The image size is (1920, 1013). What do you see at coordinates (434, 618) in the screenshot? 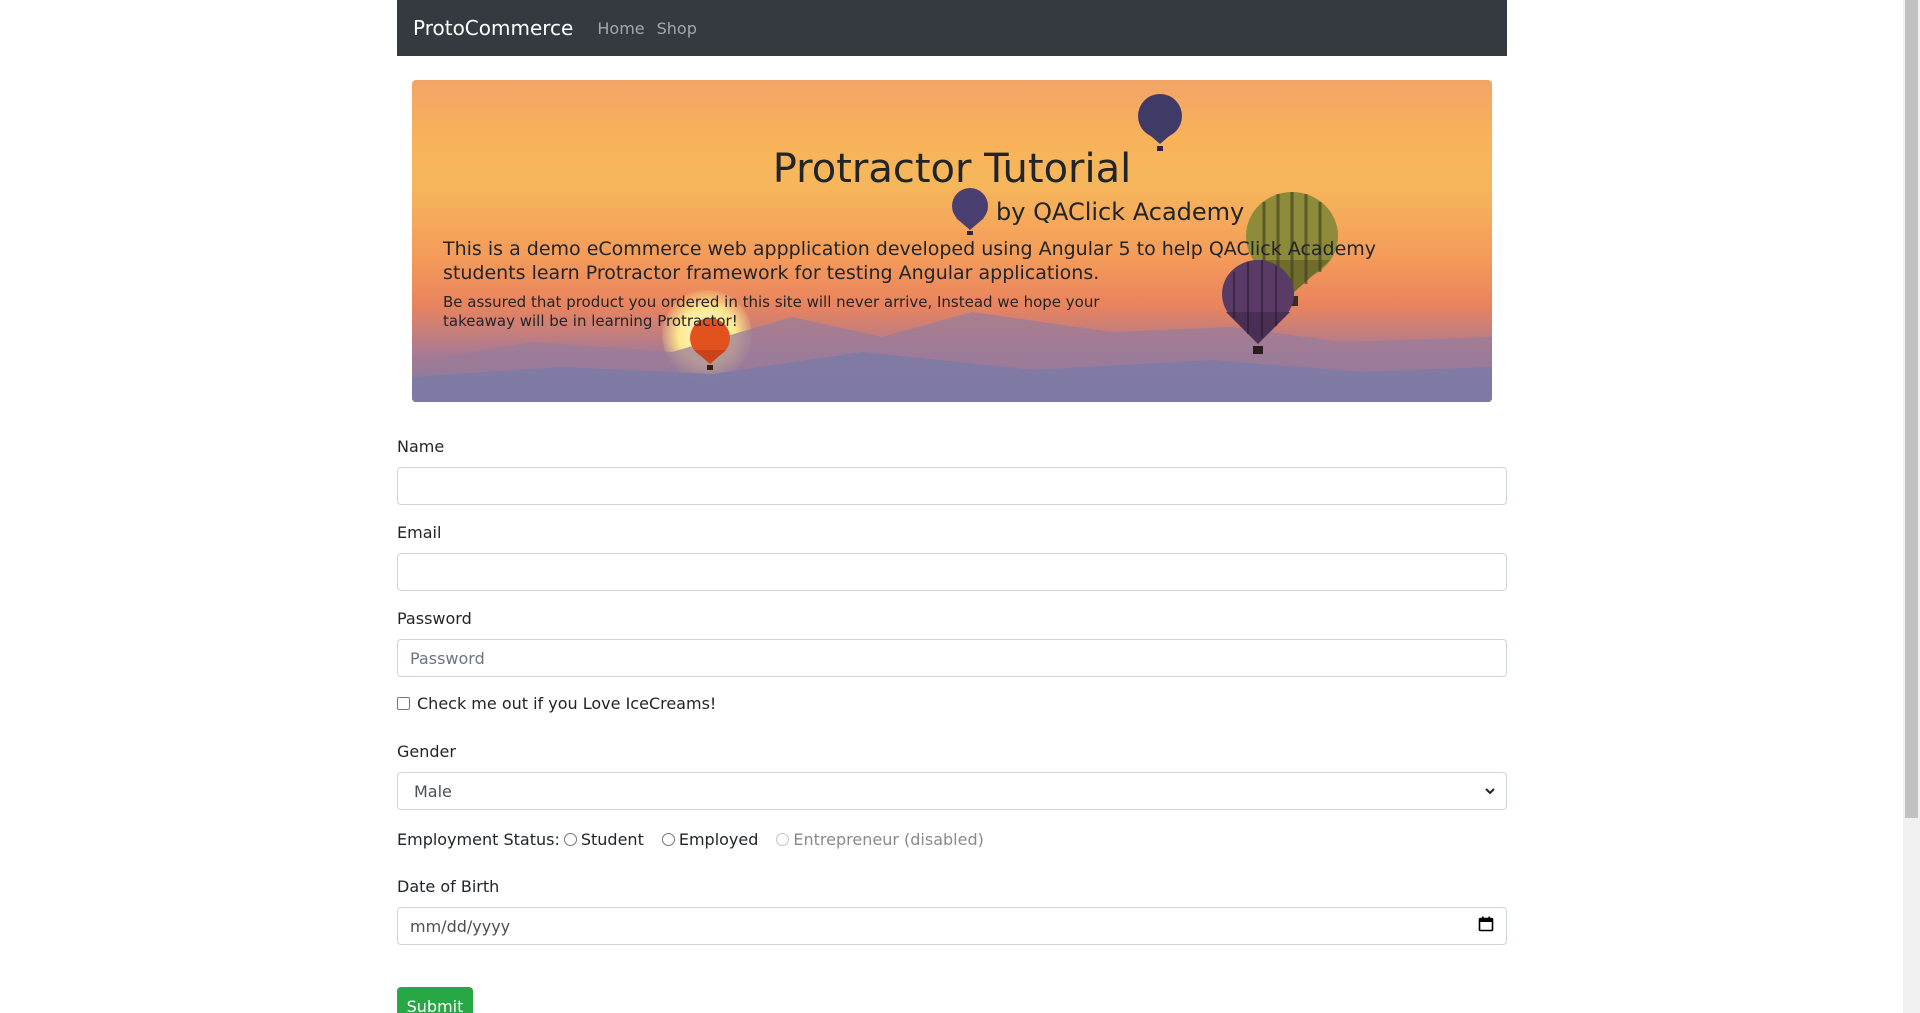
I see `password-label: Password` at bounding box center [434, 618].